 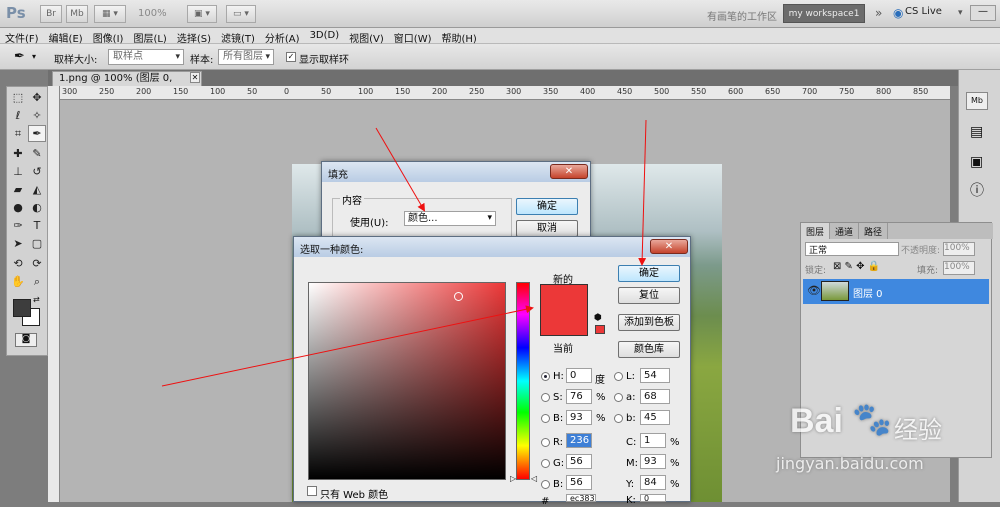 What do you see at coordinates (872, 419) in the screenshot?
I see `paw-icon: 🐾` at bounding box center [872, 419].